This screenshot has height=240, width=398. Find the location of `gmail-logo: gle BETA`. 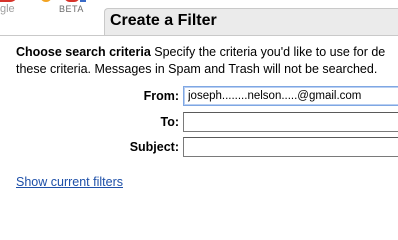

gmail-logo: gle BETA is located at coordinates (50, 18).